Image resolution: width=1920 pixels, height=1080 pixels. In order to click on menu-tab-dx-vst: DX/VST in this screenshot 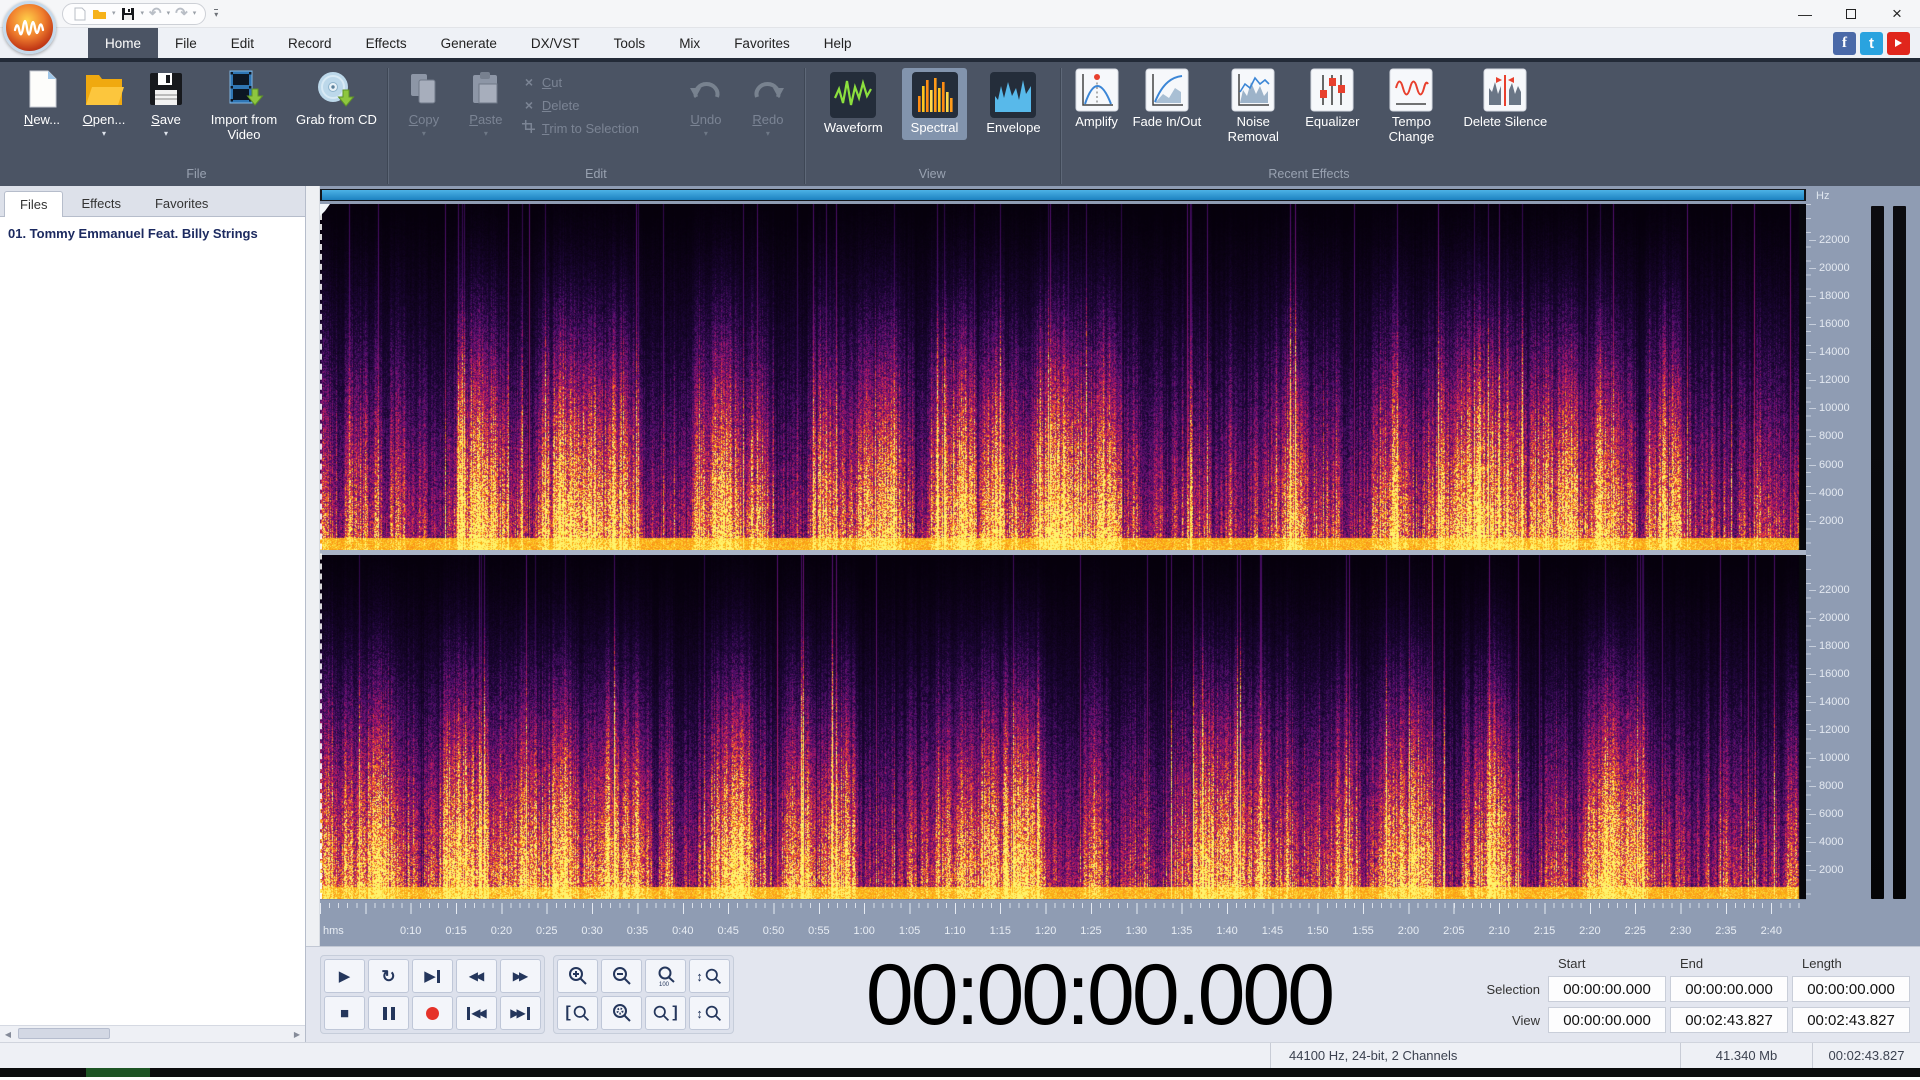, I will do `click(555, 43)`.